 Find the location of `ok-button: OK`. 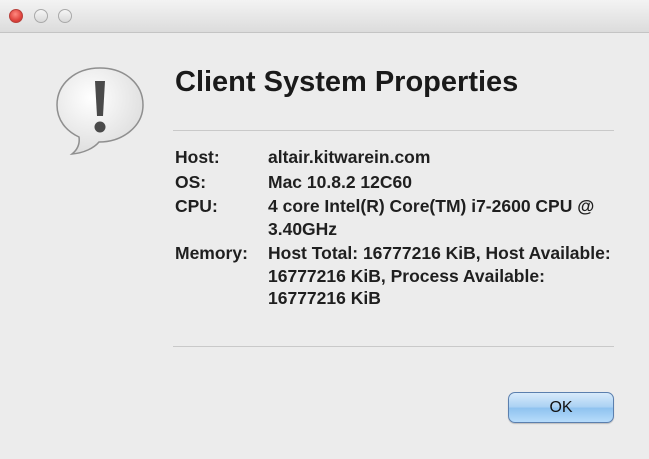

ok-button: OK is located at coordinates (561, 407).